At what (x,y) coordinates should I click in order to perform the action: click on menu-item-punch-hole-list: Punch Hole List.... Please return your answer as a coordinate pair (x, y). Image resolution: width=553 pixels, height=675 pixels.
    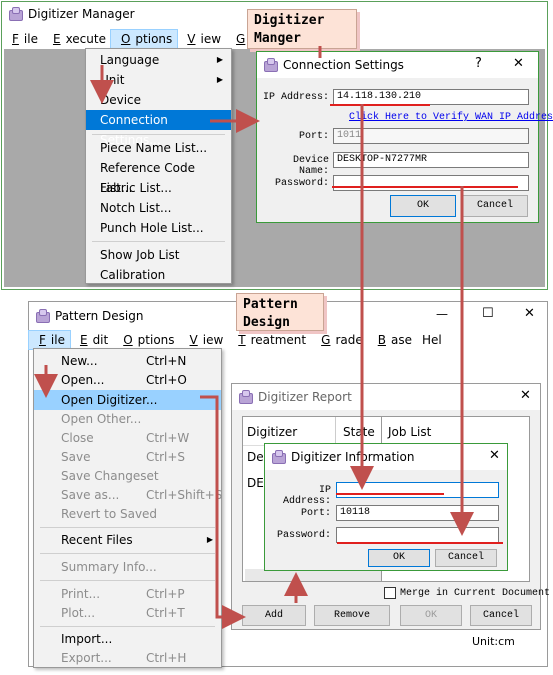
    Looking at the image, I should click on (158, 228).